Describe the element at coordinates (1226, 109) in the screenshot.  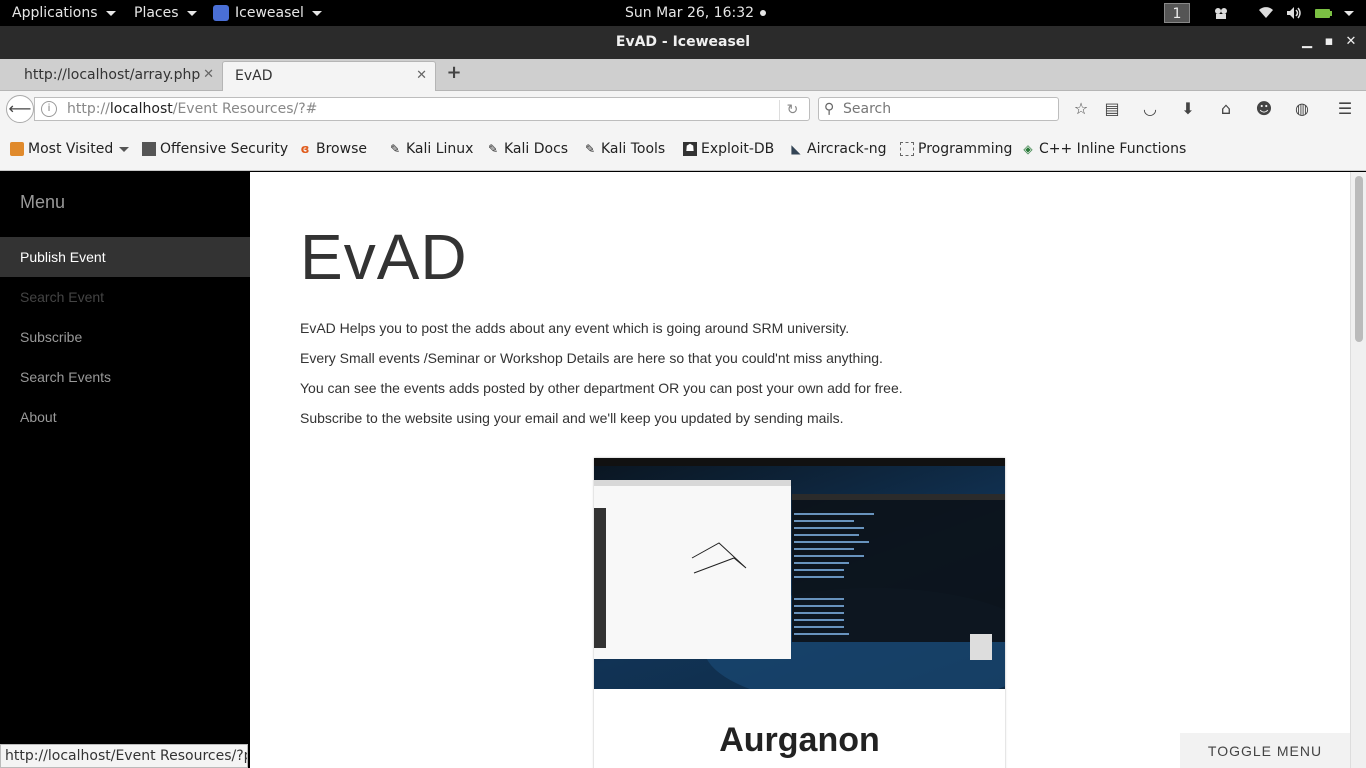
I see `home-icon: ⌂` at that location.